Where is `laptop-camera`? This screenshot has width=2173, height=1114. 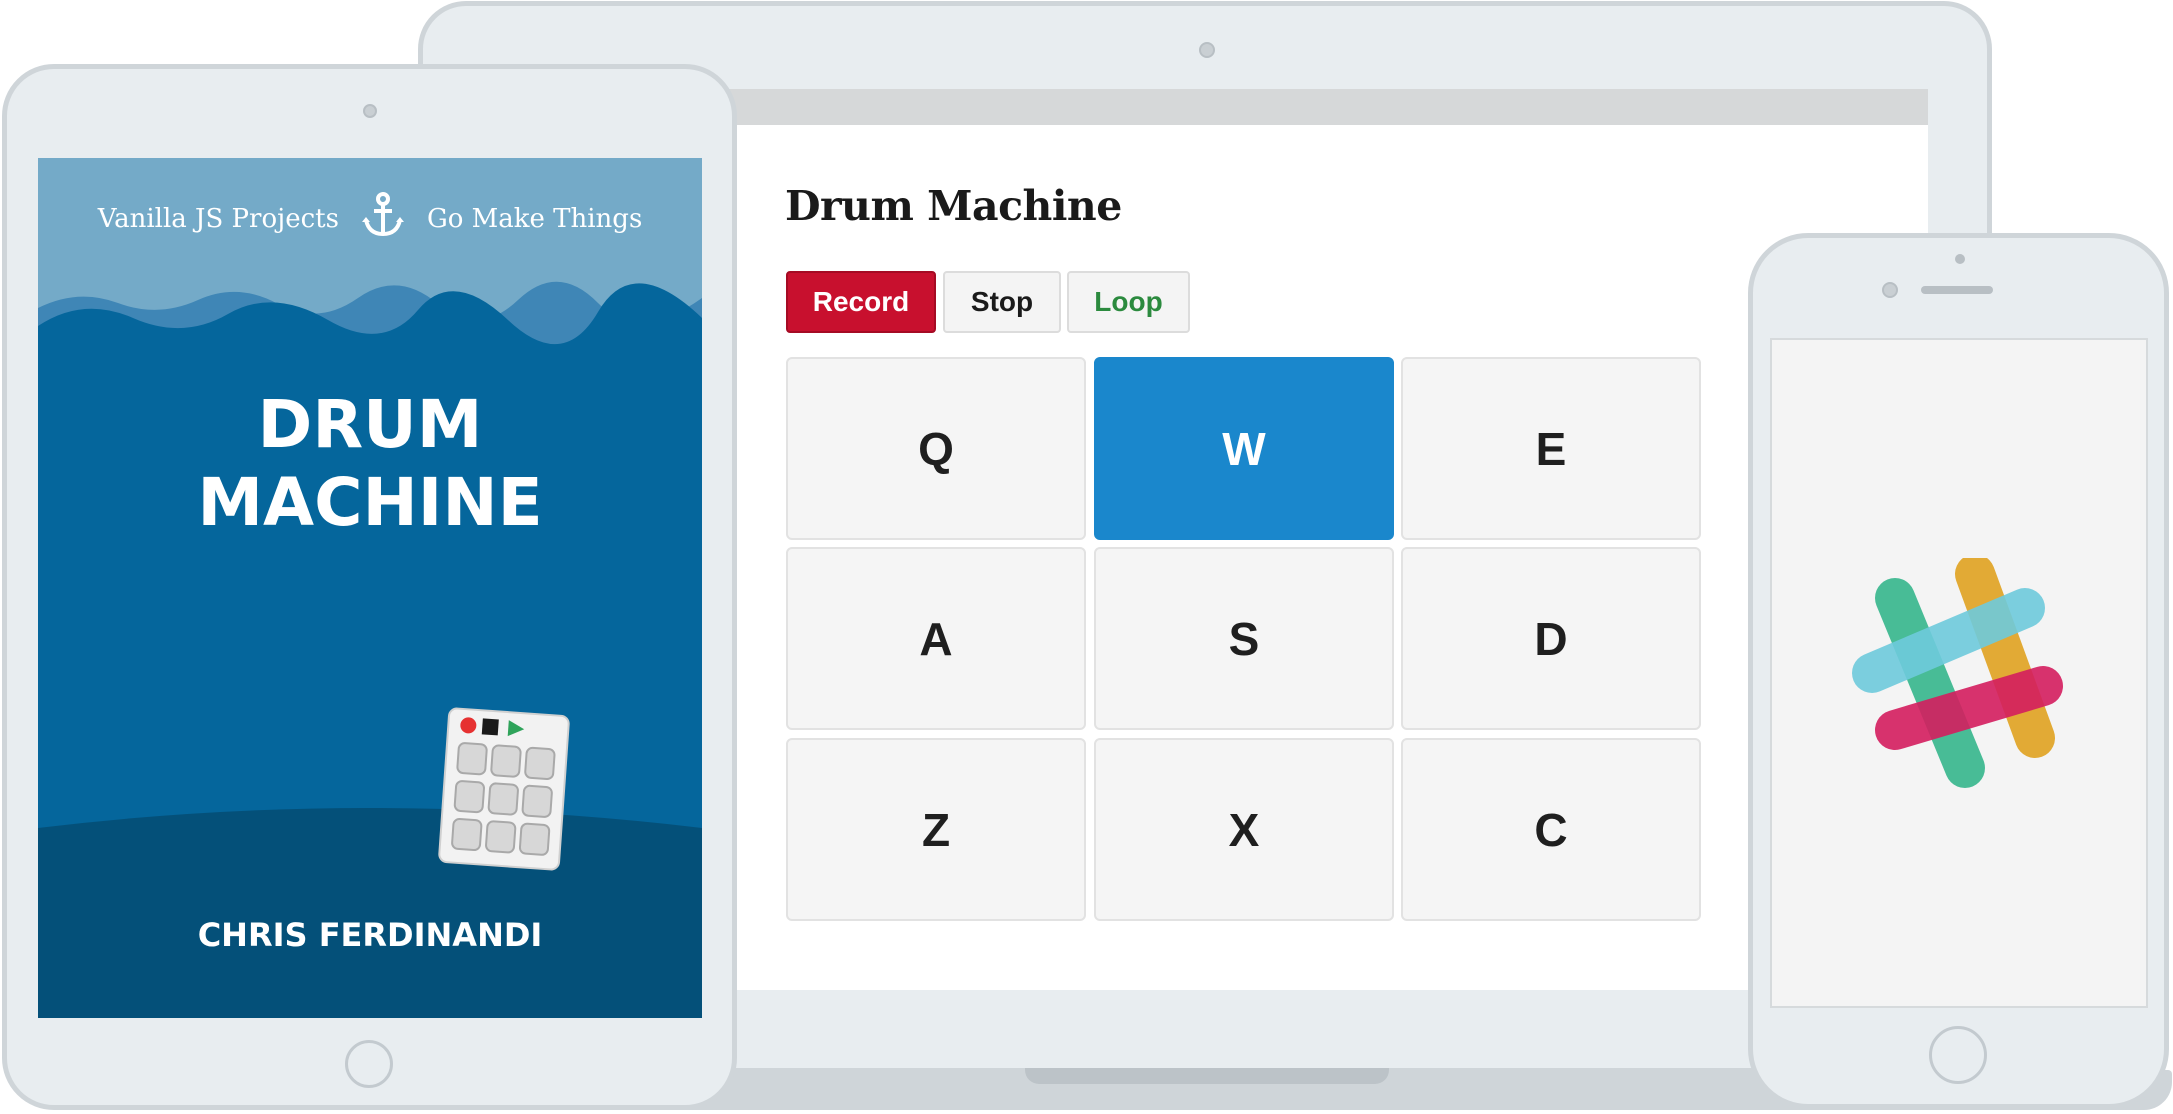 laptop-camera is located at coordinates (1207, 50).